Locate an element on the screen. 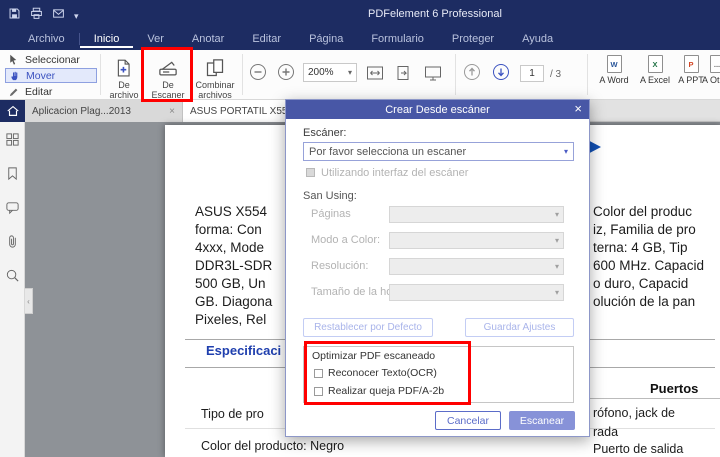 Image resolution: width=720 pixels, height=457 pixels. titlebar: ▾ PDFelement 6 Professional is located at coordinates (360, 14).